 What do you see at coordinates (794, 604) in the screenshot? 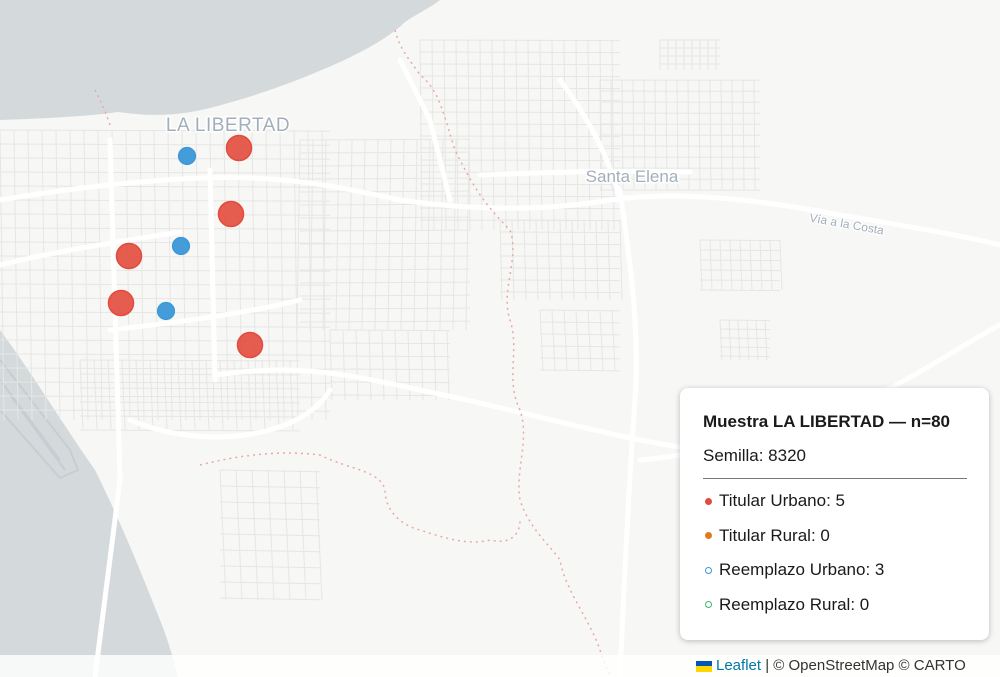
I see `legend-item-label: Reemplazo Rural: 0` at bounding box center [794, 604].